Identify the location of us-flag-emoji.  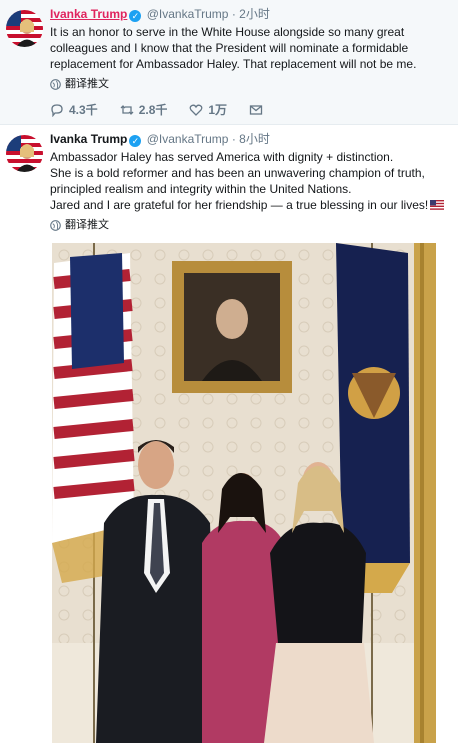
(437, 205).